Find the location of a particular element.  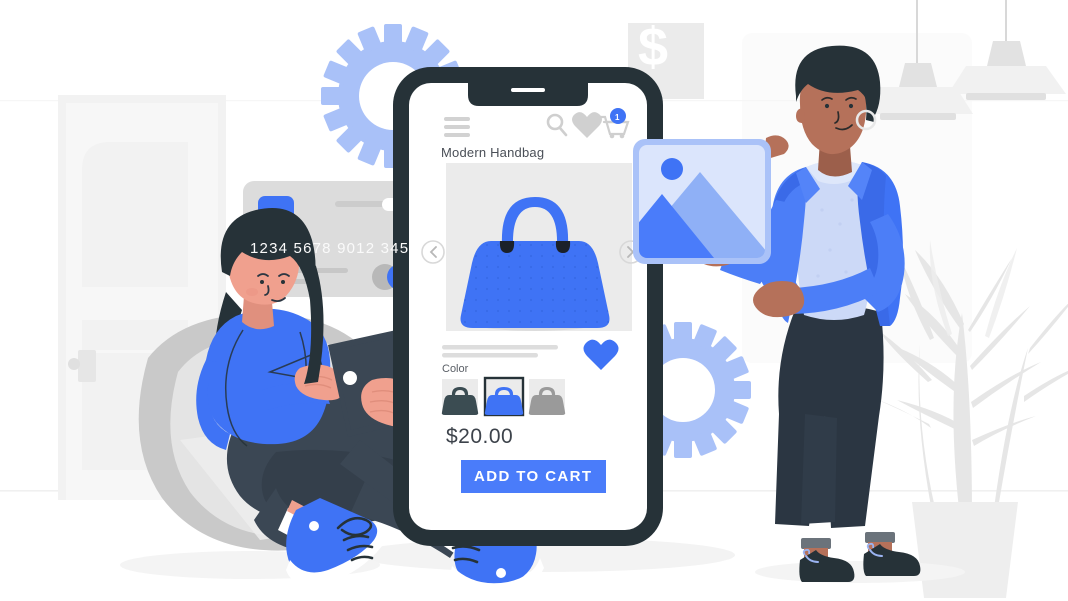

color-swatch-gray is located at coordinates (547, 397).